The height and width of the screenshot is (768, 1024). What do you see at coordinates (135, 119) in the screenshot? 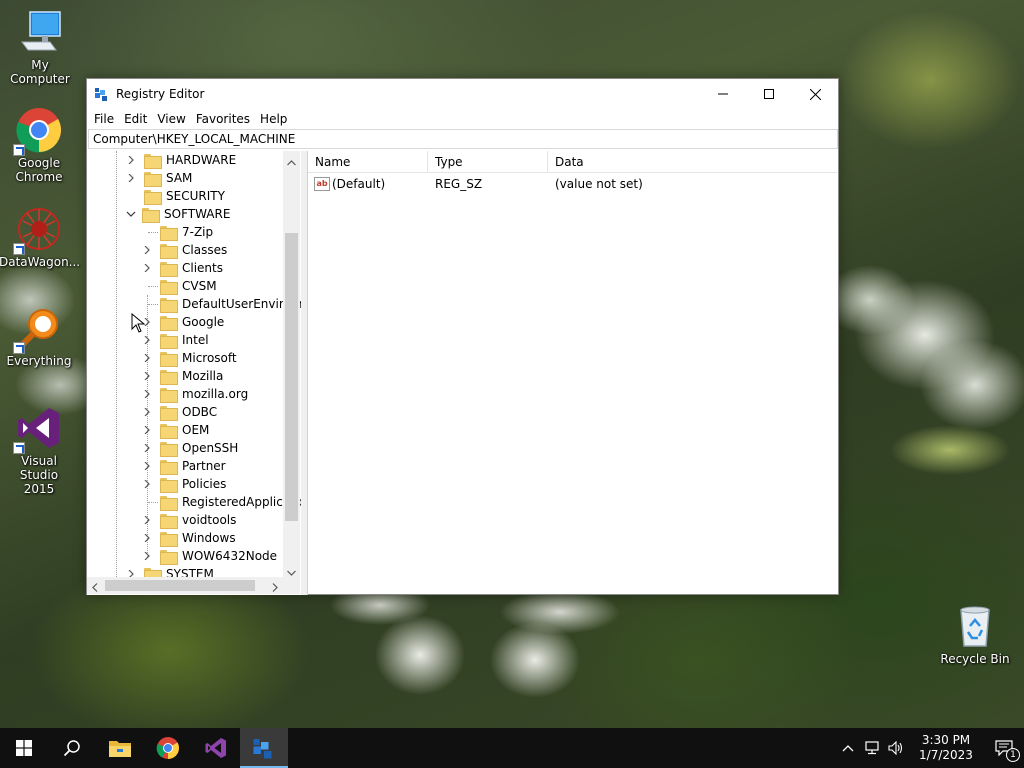
I see `menu-edit: Edit` at bounding box center [135, 119].